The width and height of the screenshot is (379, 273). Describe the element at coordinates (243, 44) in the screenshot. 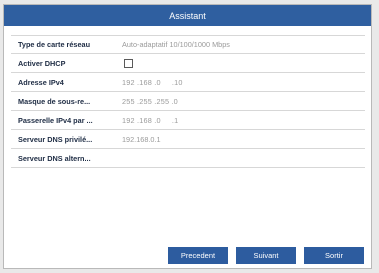

I see `nic-type-value: Auto-adaptatif 10/100/1000 Mbps` at that location.